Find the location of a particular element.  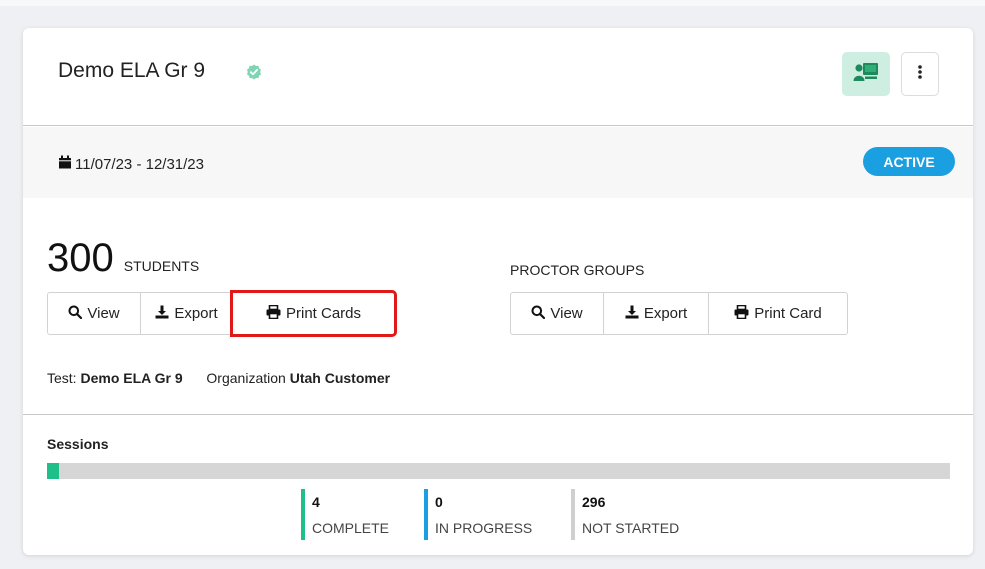

proctor-view-button: View is located at coordinates (557, 313).